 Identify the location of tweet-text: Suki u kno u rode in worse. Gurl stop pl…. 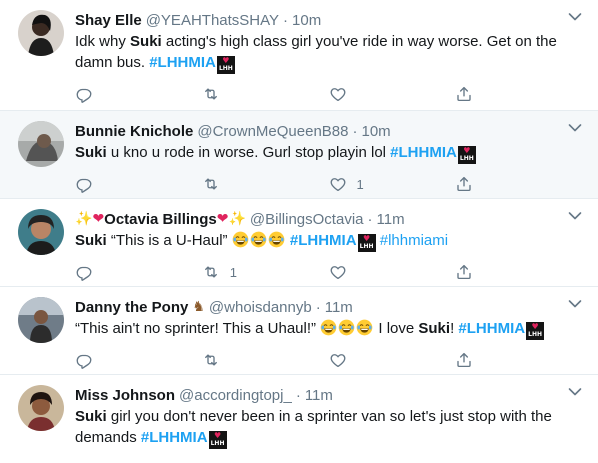
(328, 153).